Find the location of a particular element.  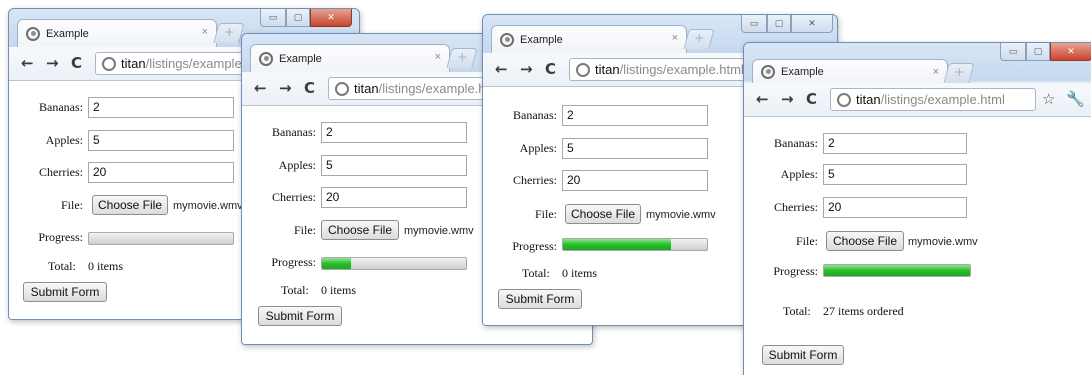

browser-toolbar: ← → C titan/listings/example.html ☆ 🔧 is located at coordinates (917, 100).